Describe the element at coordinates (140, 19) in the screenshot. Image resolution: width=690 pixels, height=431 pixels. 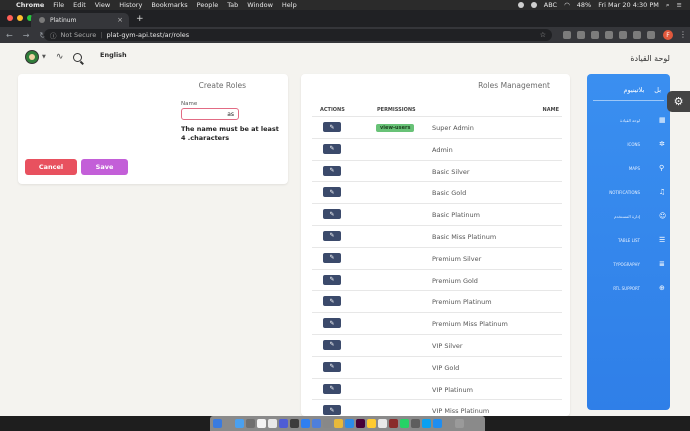
I see `new-tab-button: +` at that location.